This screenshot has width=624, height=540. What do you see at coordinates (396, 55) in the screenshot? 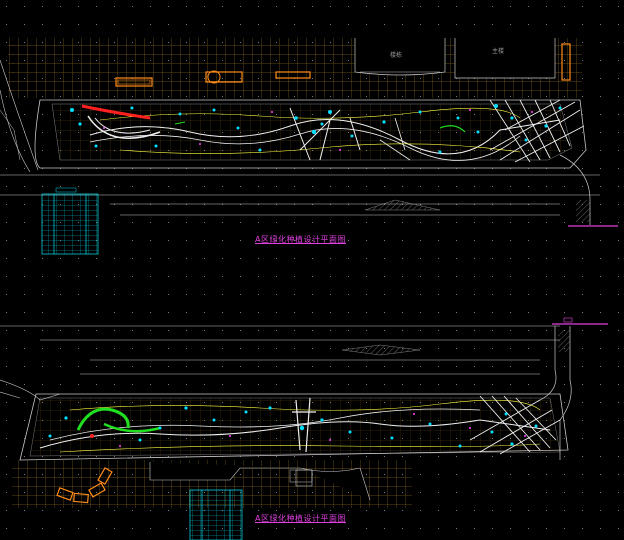
I see `building-label-left: 楼栋` at bounding box center [396, 55].